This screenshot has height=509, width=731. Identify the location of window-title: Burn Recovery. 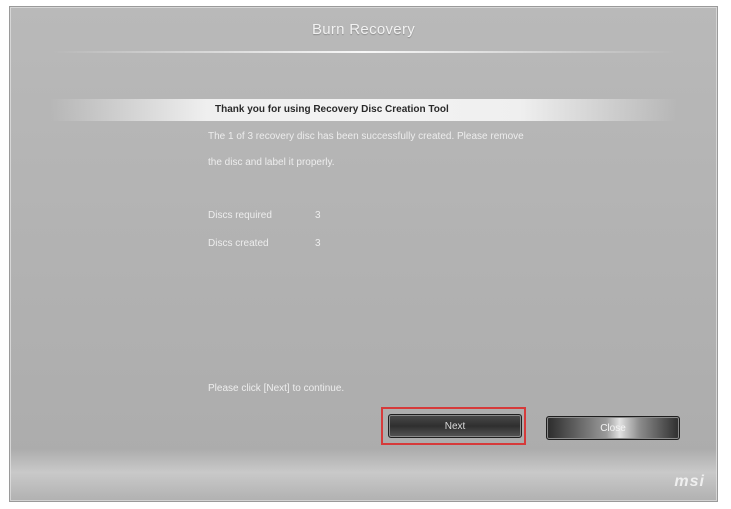
(363, 29).